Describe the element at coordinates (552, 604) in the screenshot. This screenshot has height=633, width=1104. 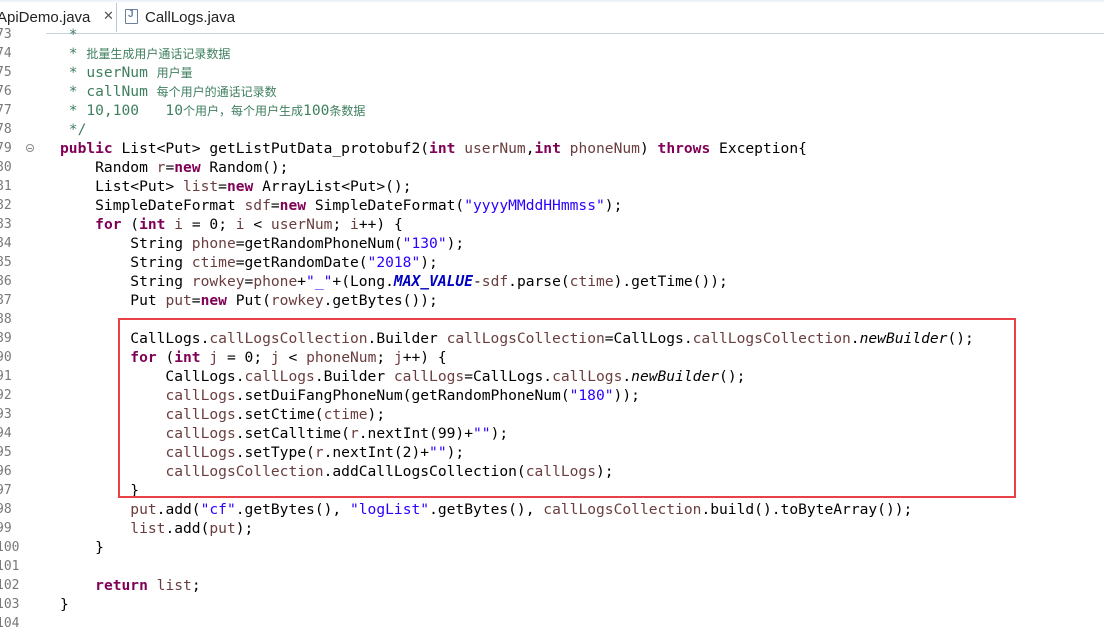
I see `code-line: 103}` at that location.